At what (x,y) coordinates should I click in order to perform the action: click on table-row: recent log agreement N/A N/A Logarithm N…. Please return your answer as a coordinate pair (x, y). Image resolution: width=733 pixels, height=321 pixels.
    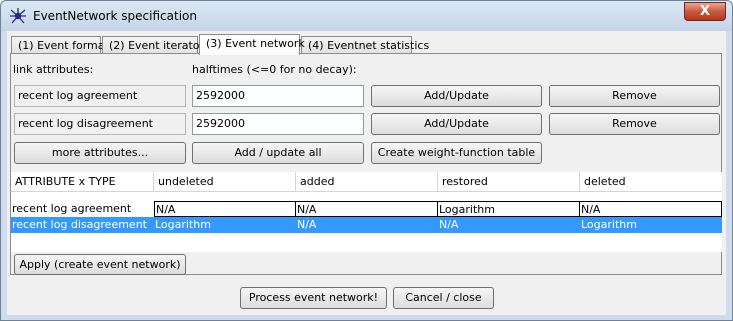
    Looking at the image, I should click on (366, 209).